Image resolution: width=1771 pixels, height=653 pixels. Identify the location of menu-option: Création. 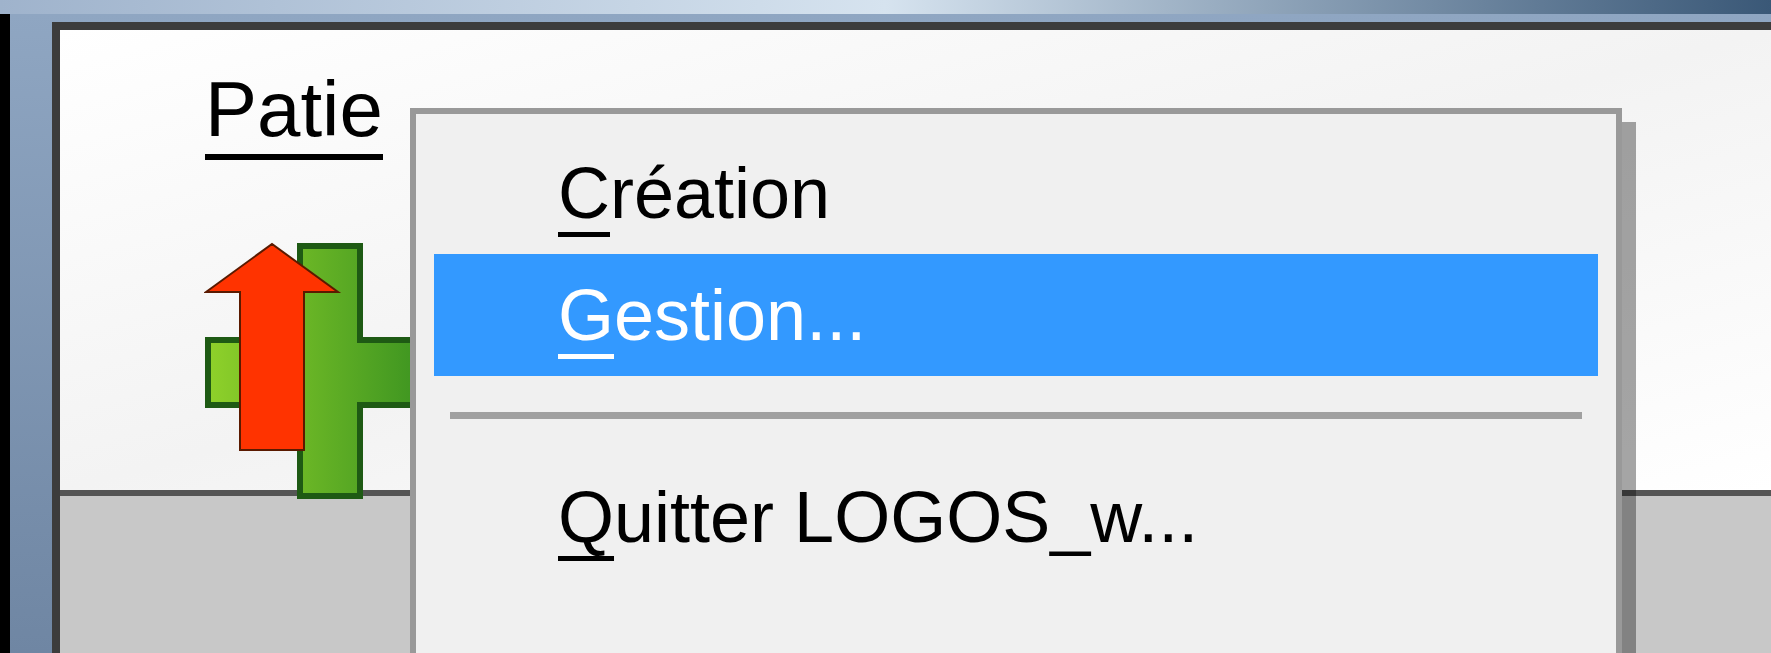
(1016, 193).